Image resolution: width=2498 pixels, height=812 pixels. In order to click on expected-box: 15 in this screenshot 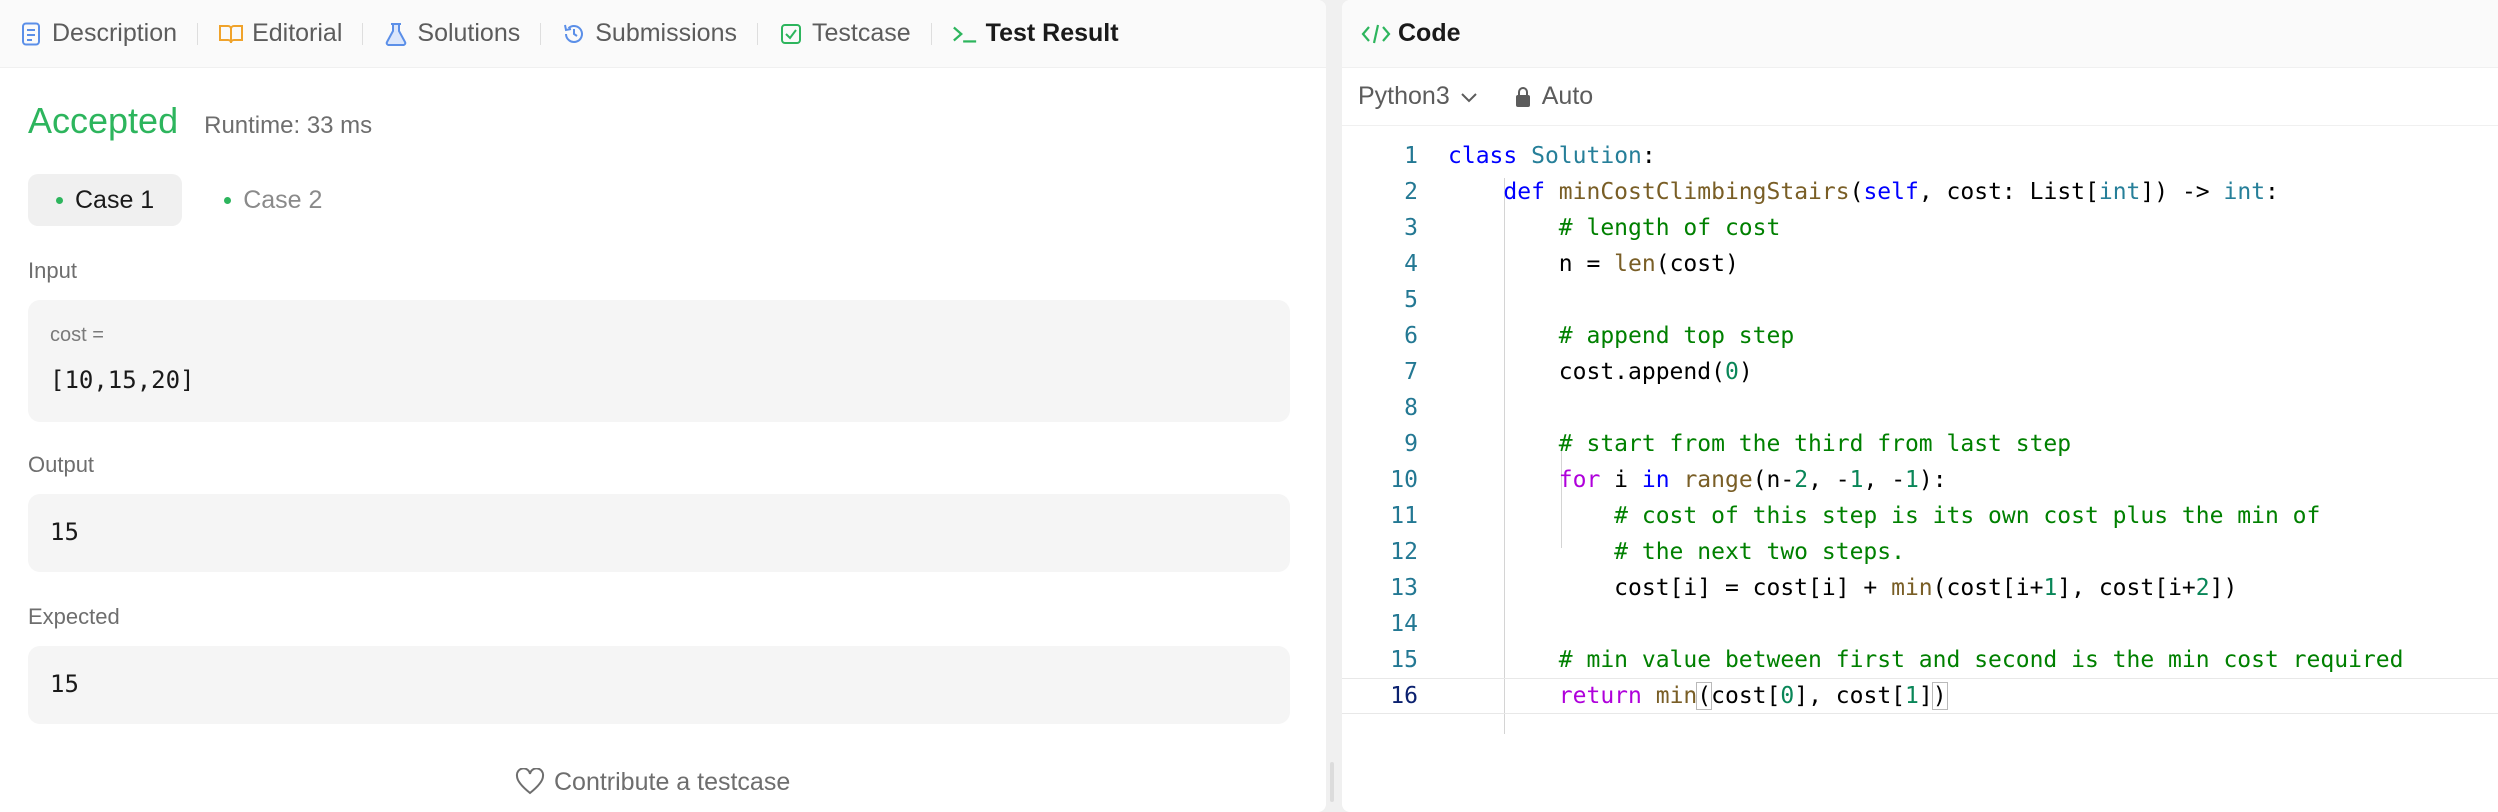, I will do `click(659, 685)`.